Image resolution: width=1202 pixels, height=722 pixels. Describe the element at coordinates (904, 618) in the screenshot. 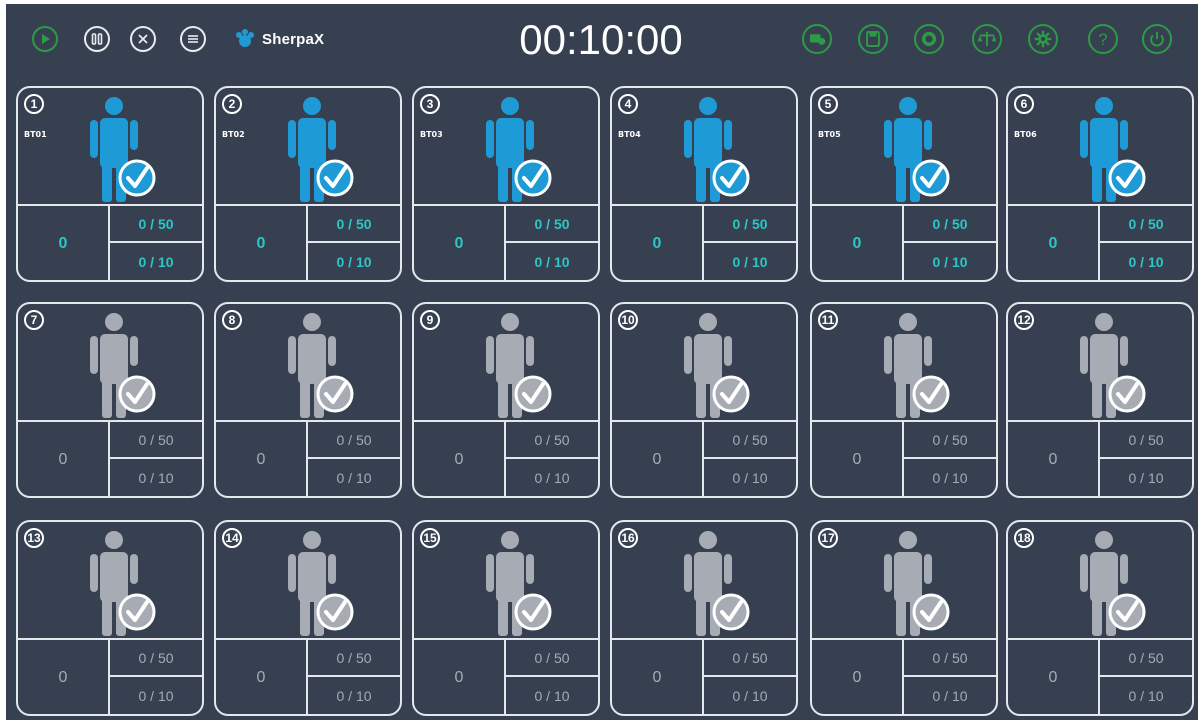

I see `station-card-17: 17 0 0 / 50 0 / 10` at that location.